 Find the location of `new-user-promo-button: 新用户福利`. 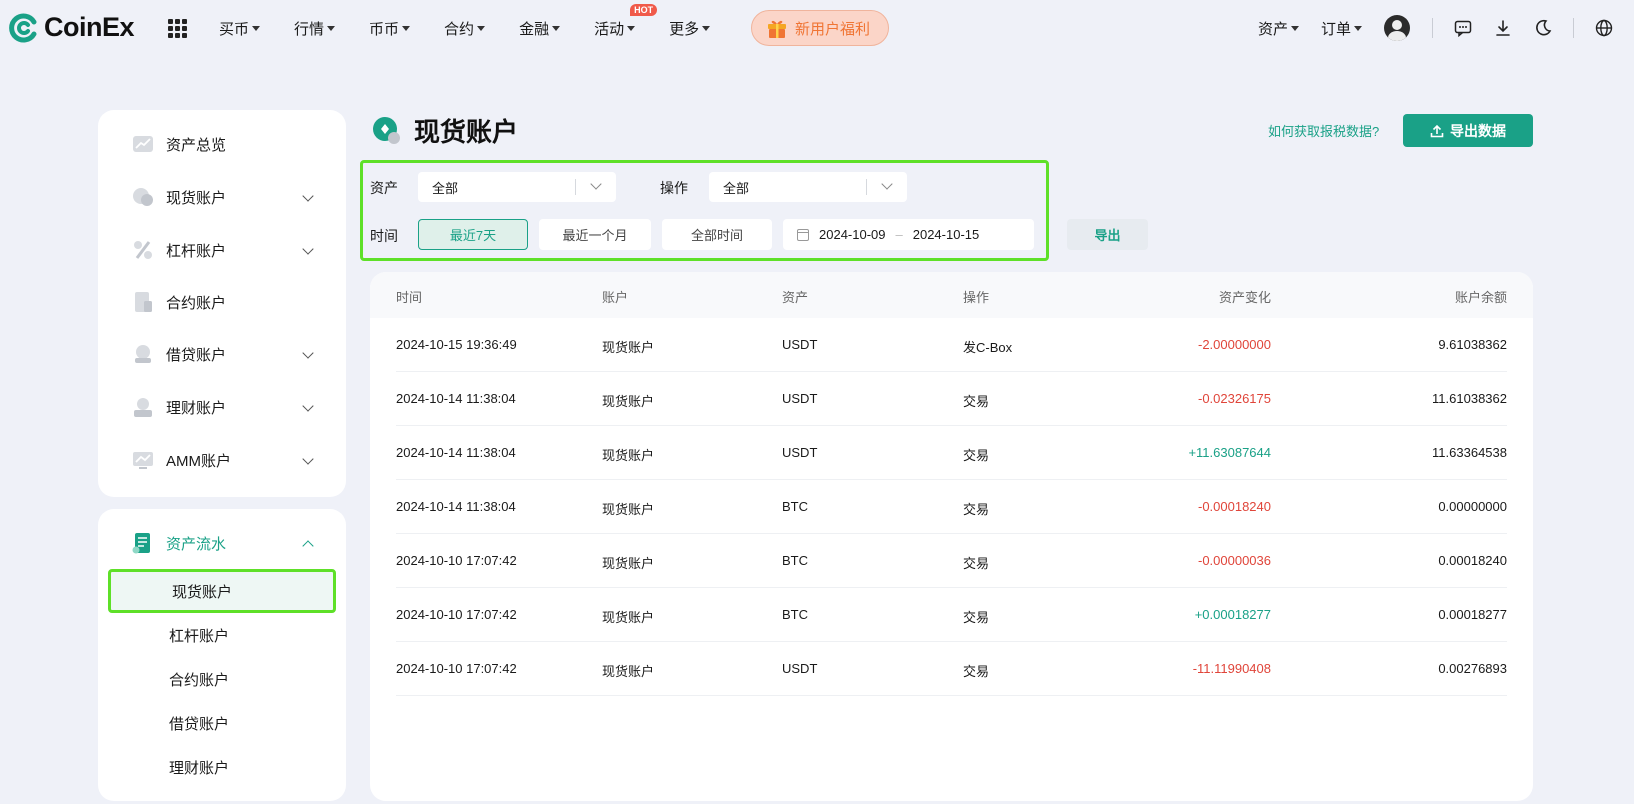

new-user-promo-button: 新用户福利 is located at coordinates (820, 28).